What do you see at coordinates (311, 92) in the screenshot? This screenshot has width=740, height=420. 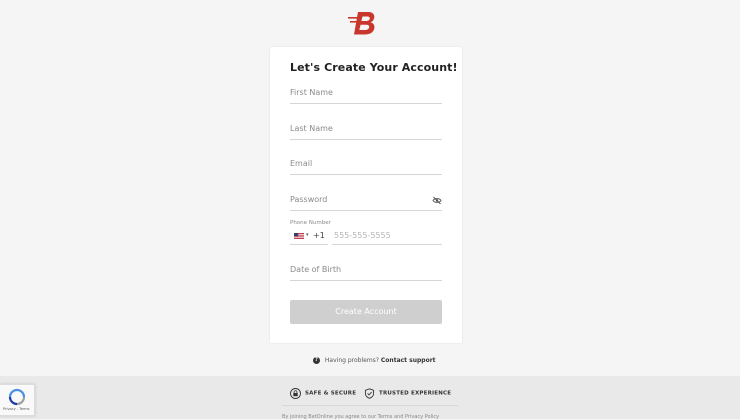 I see `first-name-placeholder: First Name` at bounding box center [311, 92].